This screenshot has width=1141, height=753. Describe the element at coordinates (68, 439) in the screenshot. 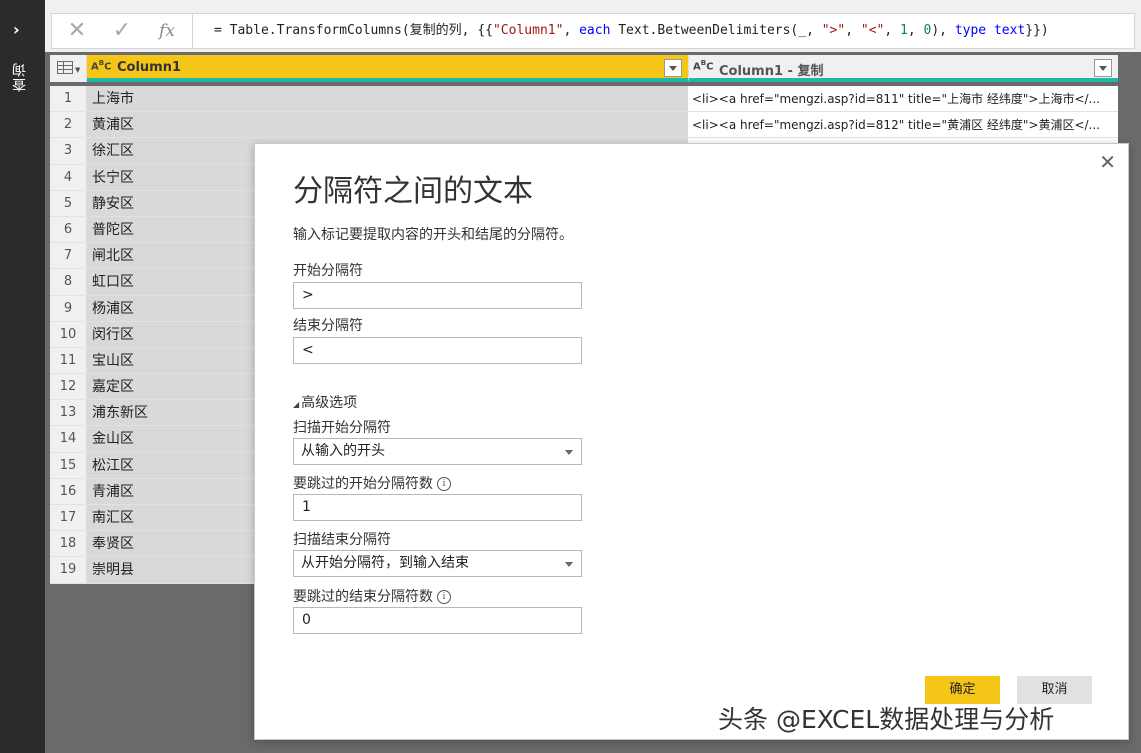

I see `row-number: 14` at that location.